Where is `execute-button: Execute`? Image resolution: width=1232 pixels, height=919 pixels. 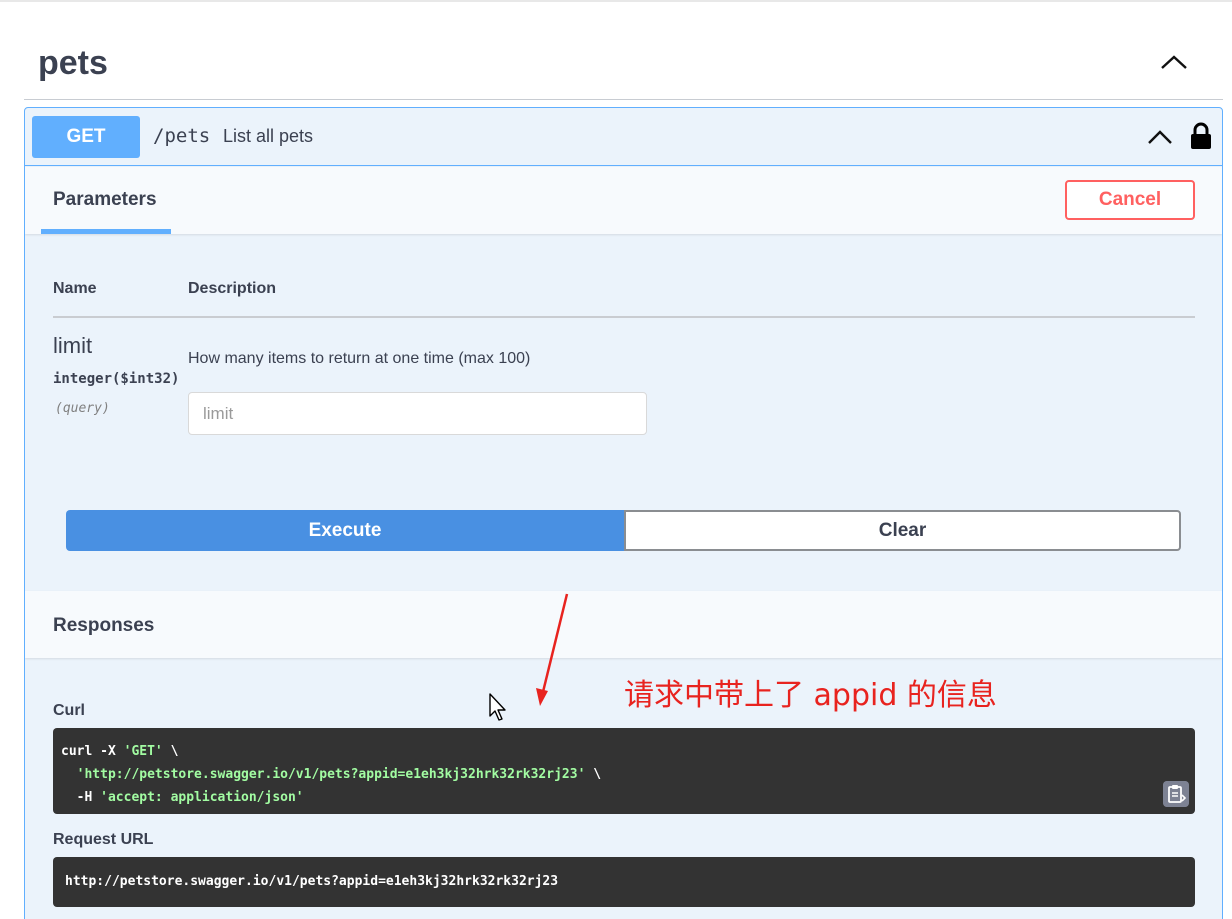 execute-button: Execute is located at coordinates (345, 530).